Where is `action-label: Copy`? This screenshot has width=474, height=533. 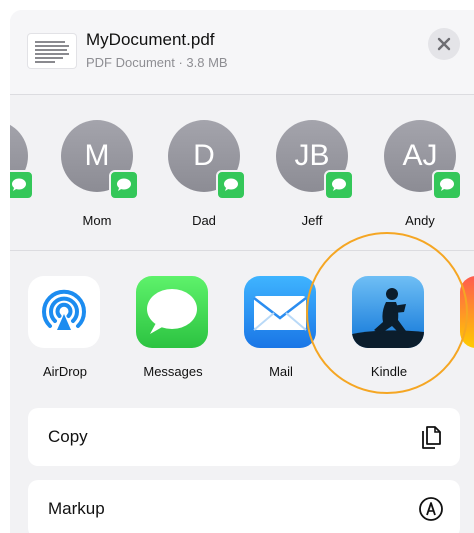
action-label: Copy is located at coordinates (68, 436).